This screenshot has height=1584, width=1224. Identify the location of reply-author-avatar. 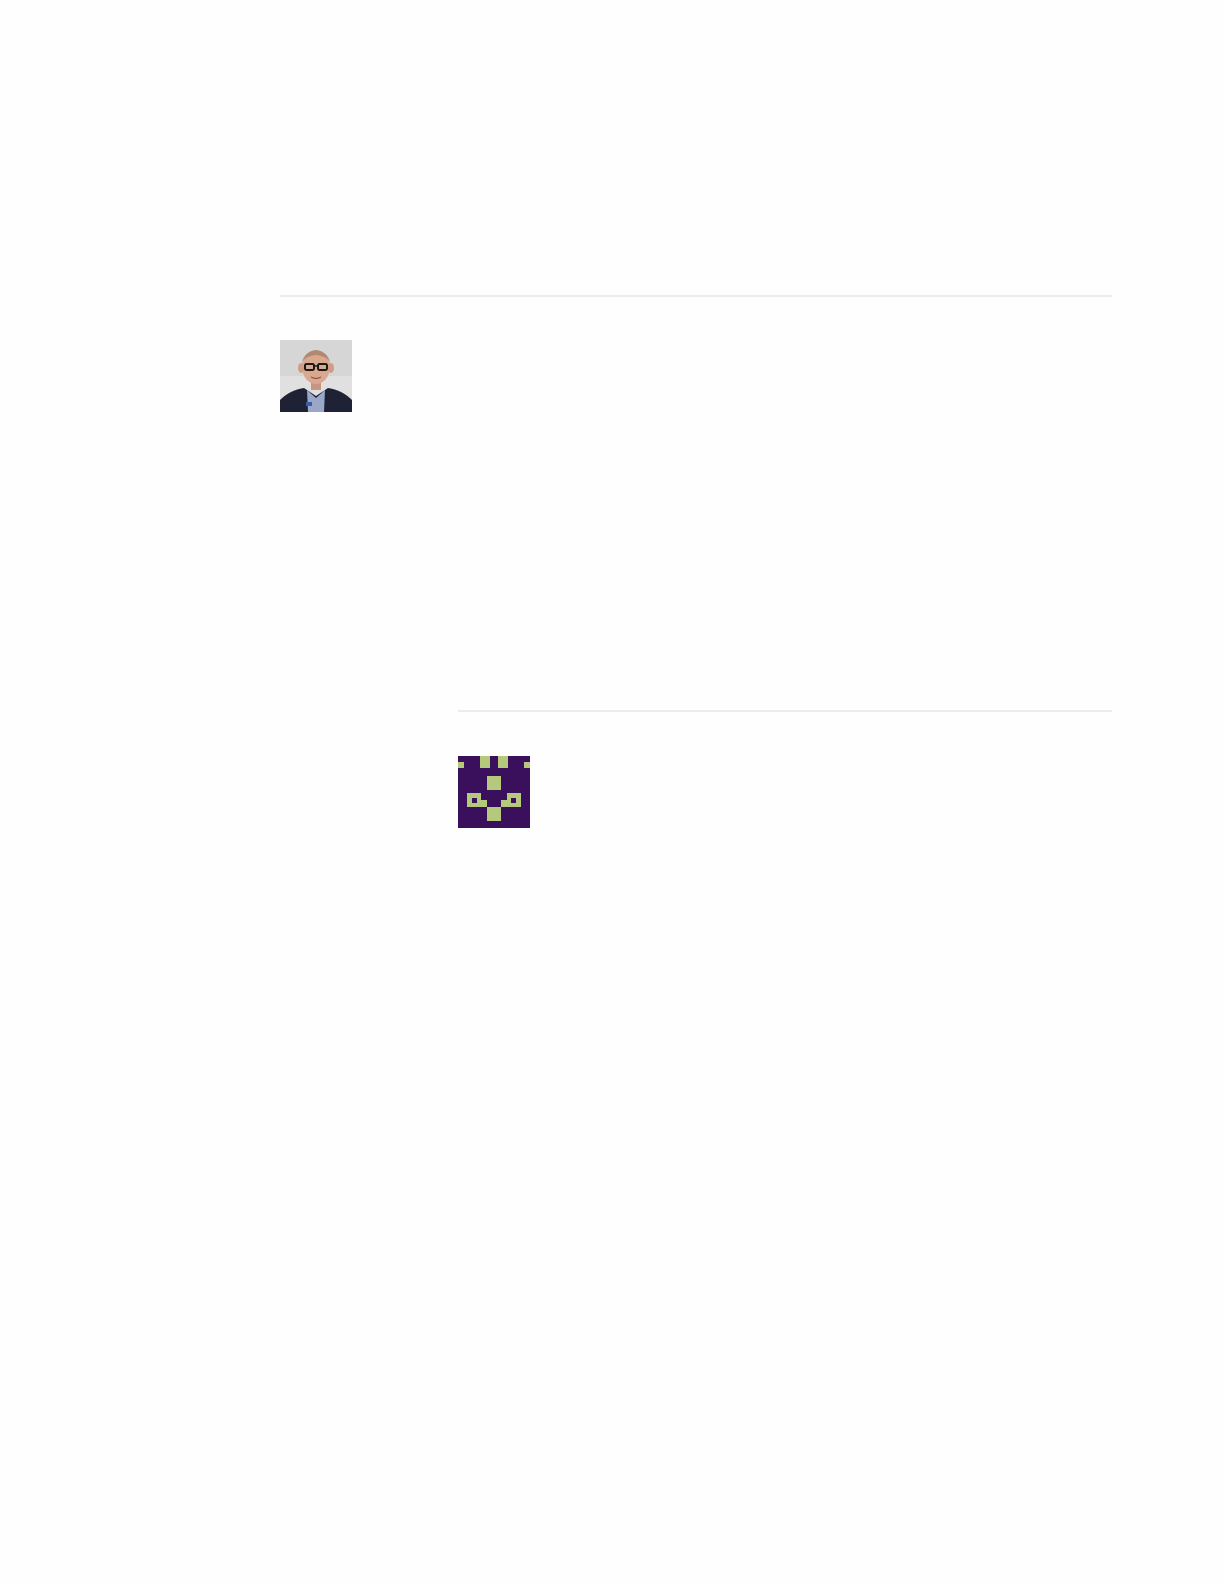
(494, 792).